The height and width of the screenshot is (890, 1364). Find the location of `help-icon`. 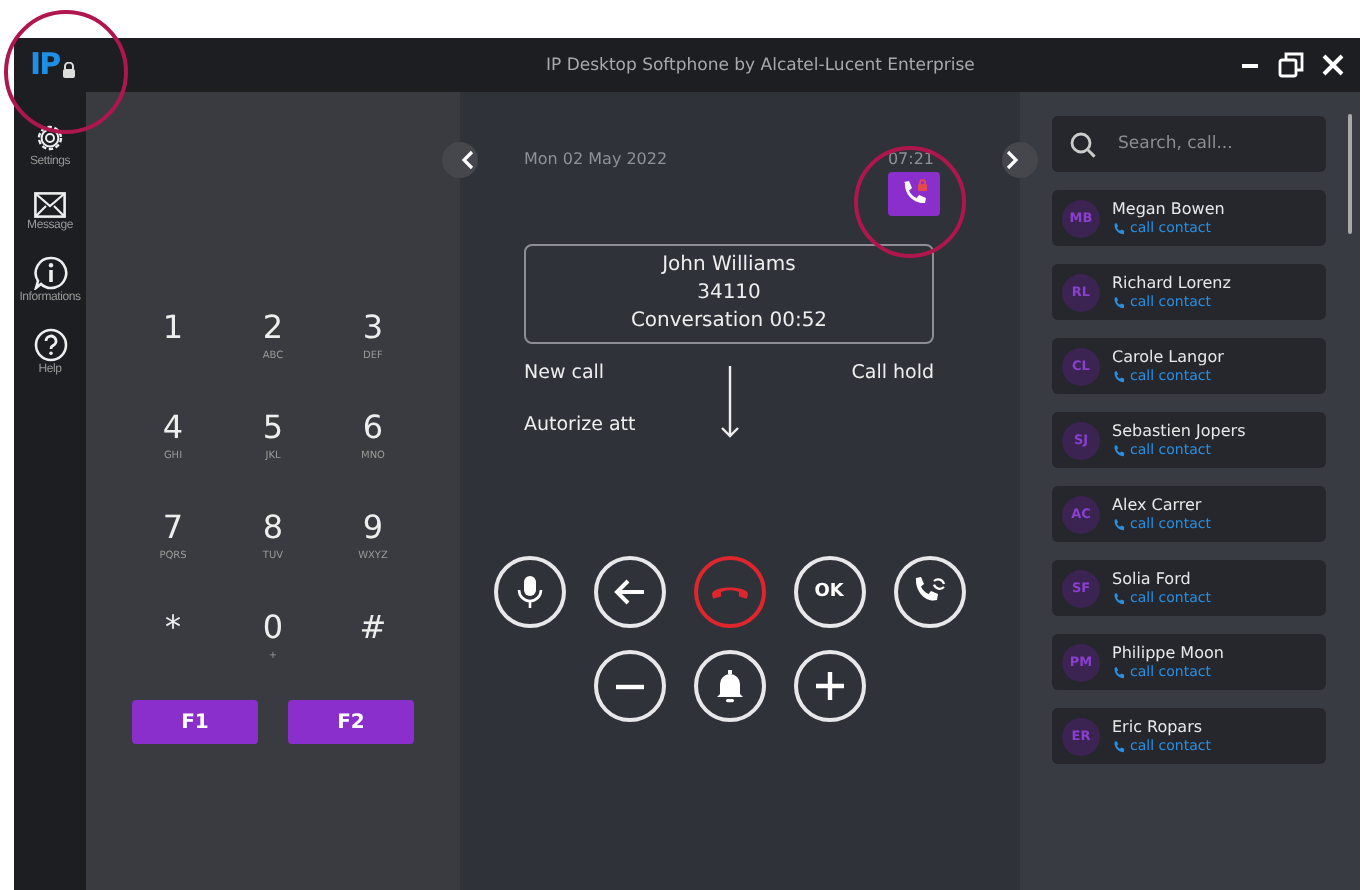

help-icon is located at coordinates (50, 345).